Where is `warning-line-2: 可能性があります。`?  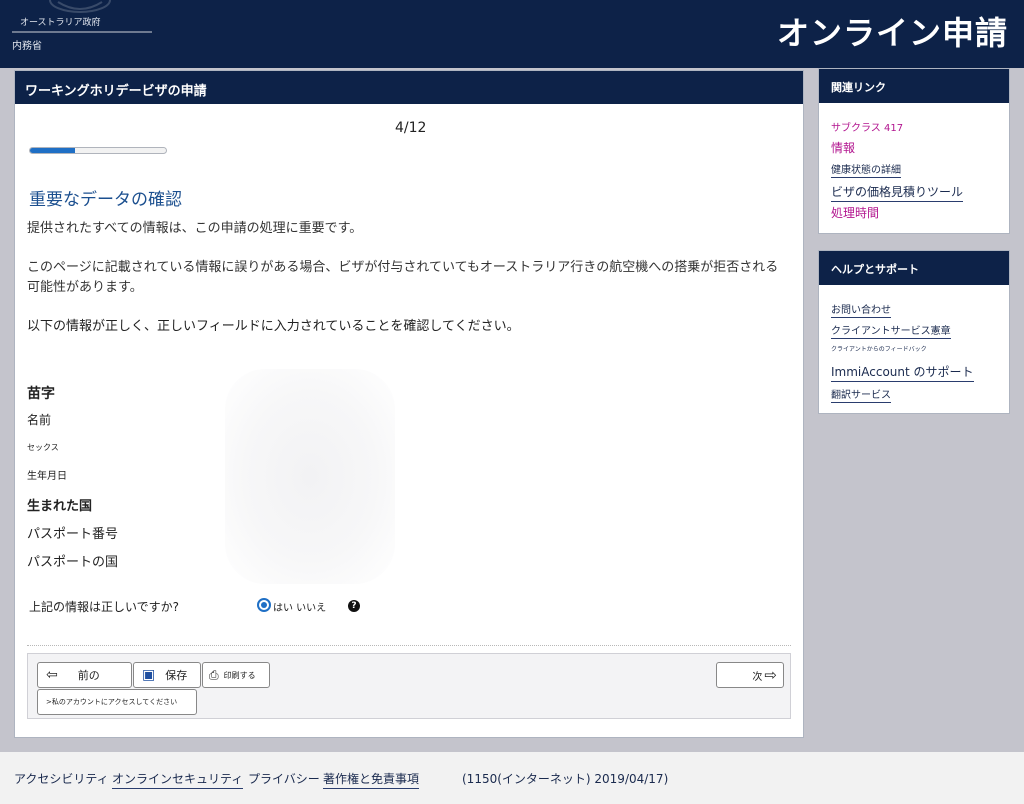
warning-line-2: 可能性があります。 is located at coordinates (85, 287).